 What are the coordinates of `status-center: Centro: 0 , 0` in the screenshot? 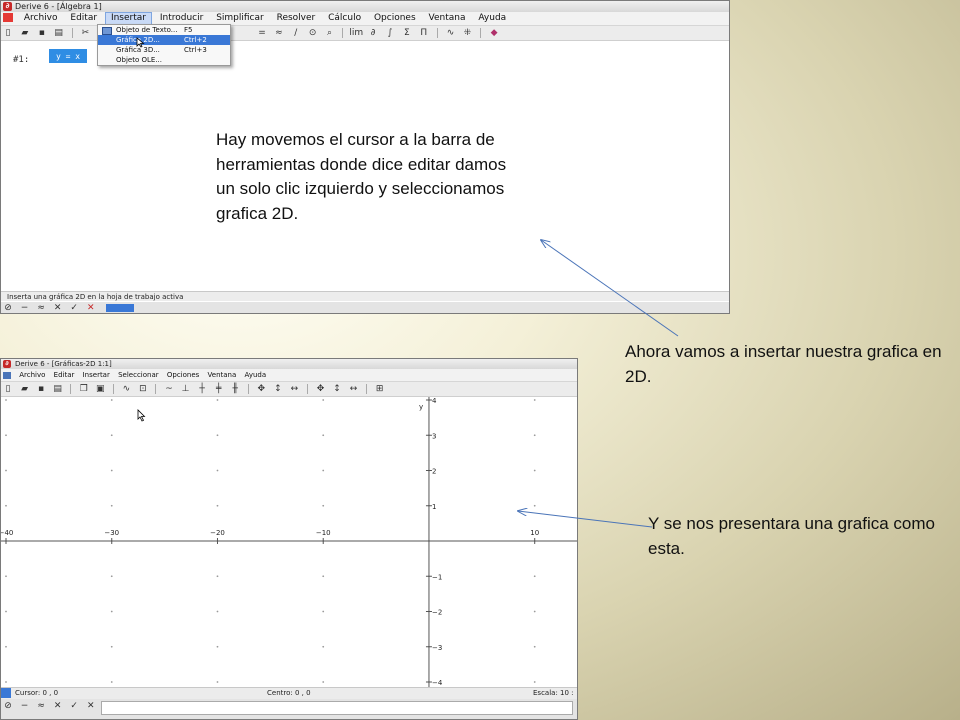 It's located at (289, 693).